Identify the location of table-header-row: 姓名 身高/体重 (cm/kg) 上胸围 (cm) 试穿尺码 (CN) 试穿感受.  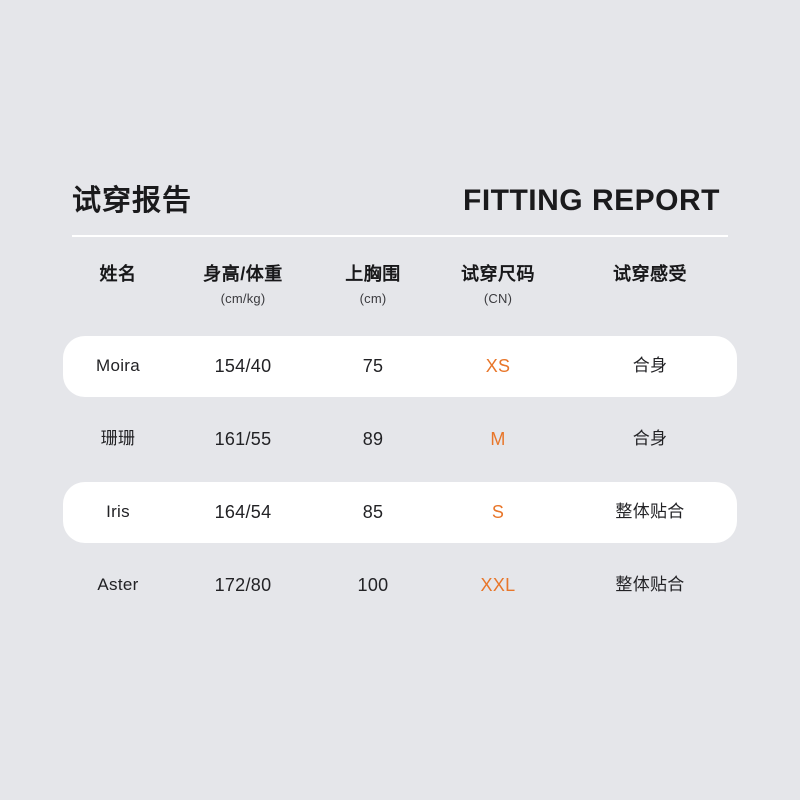
(400, 289).